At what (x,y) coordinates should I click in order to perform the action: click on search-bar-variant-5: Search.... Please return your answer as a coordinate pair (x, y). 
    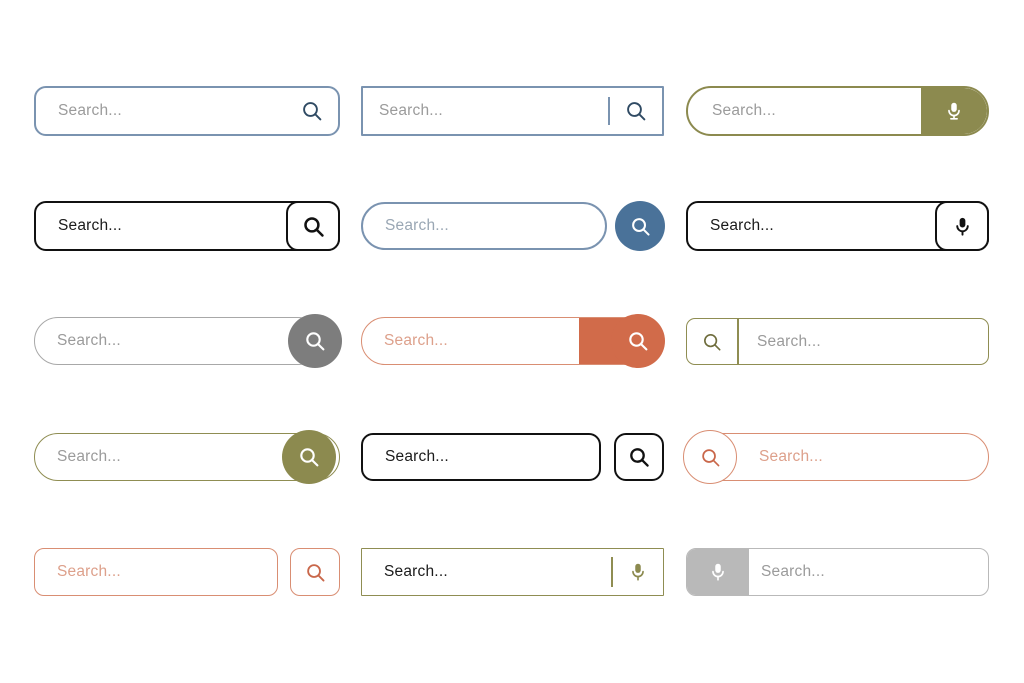
    Looking at the image, I should click on (513, 226).